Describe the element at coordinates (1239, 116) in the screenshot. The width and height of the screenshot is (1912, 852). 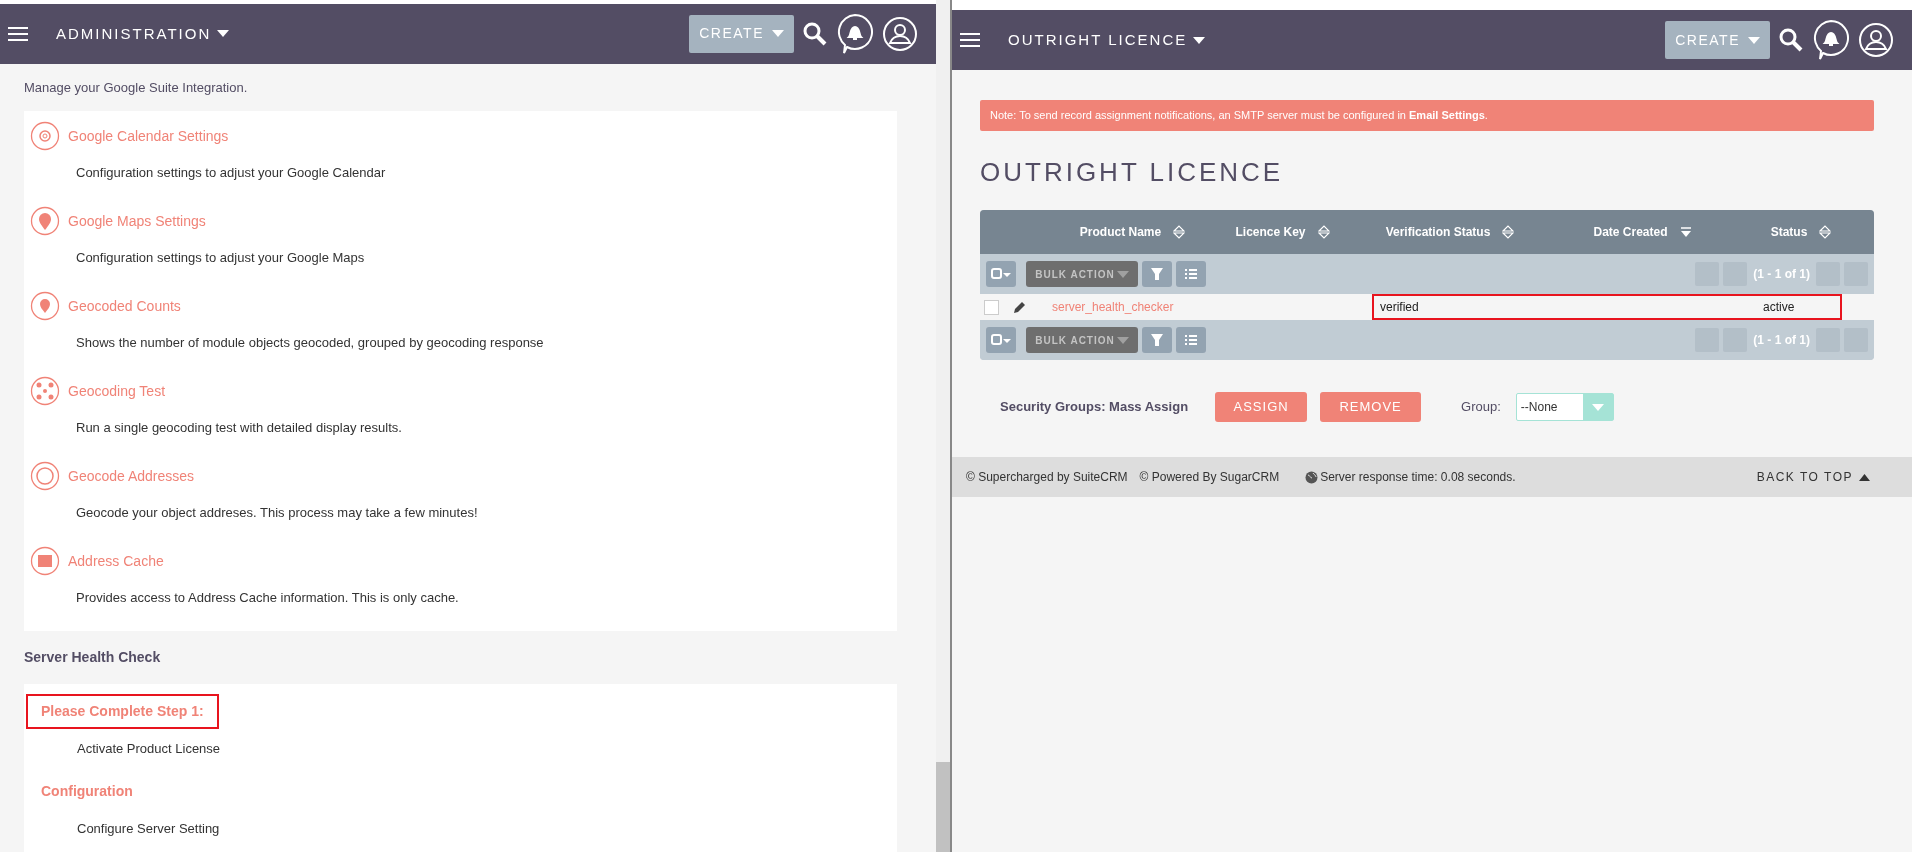
I see `notice-text: Note: To send record assignment notifications, an SMTP server must be configured in Email Settings.` at that location.